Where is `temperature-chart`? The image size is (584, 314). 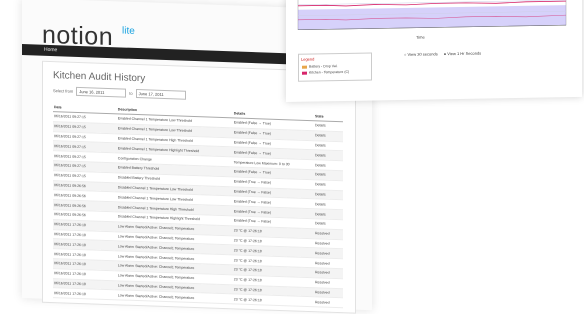
temperature-chart is located at coordinates (432, 15).